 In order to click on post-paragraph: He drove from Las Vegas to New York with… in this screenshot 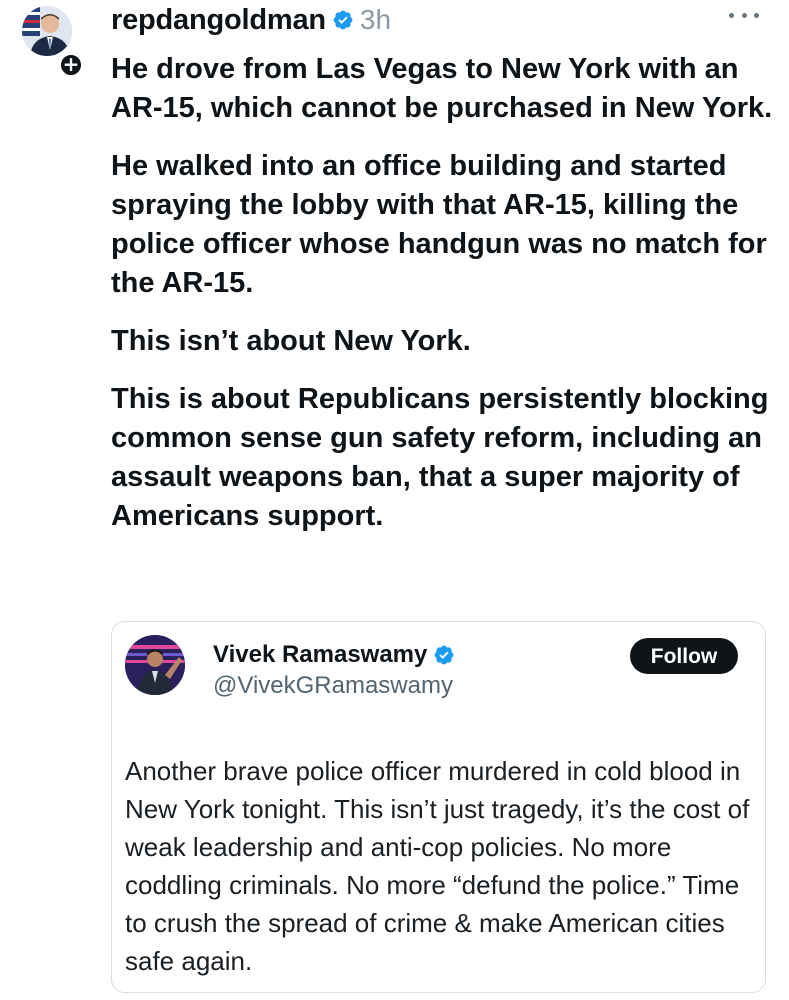, I will do `click(442, 88)`.